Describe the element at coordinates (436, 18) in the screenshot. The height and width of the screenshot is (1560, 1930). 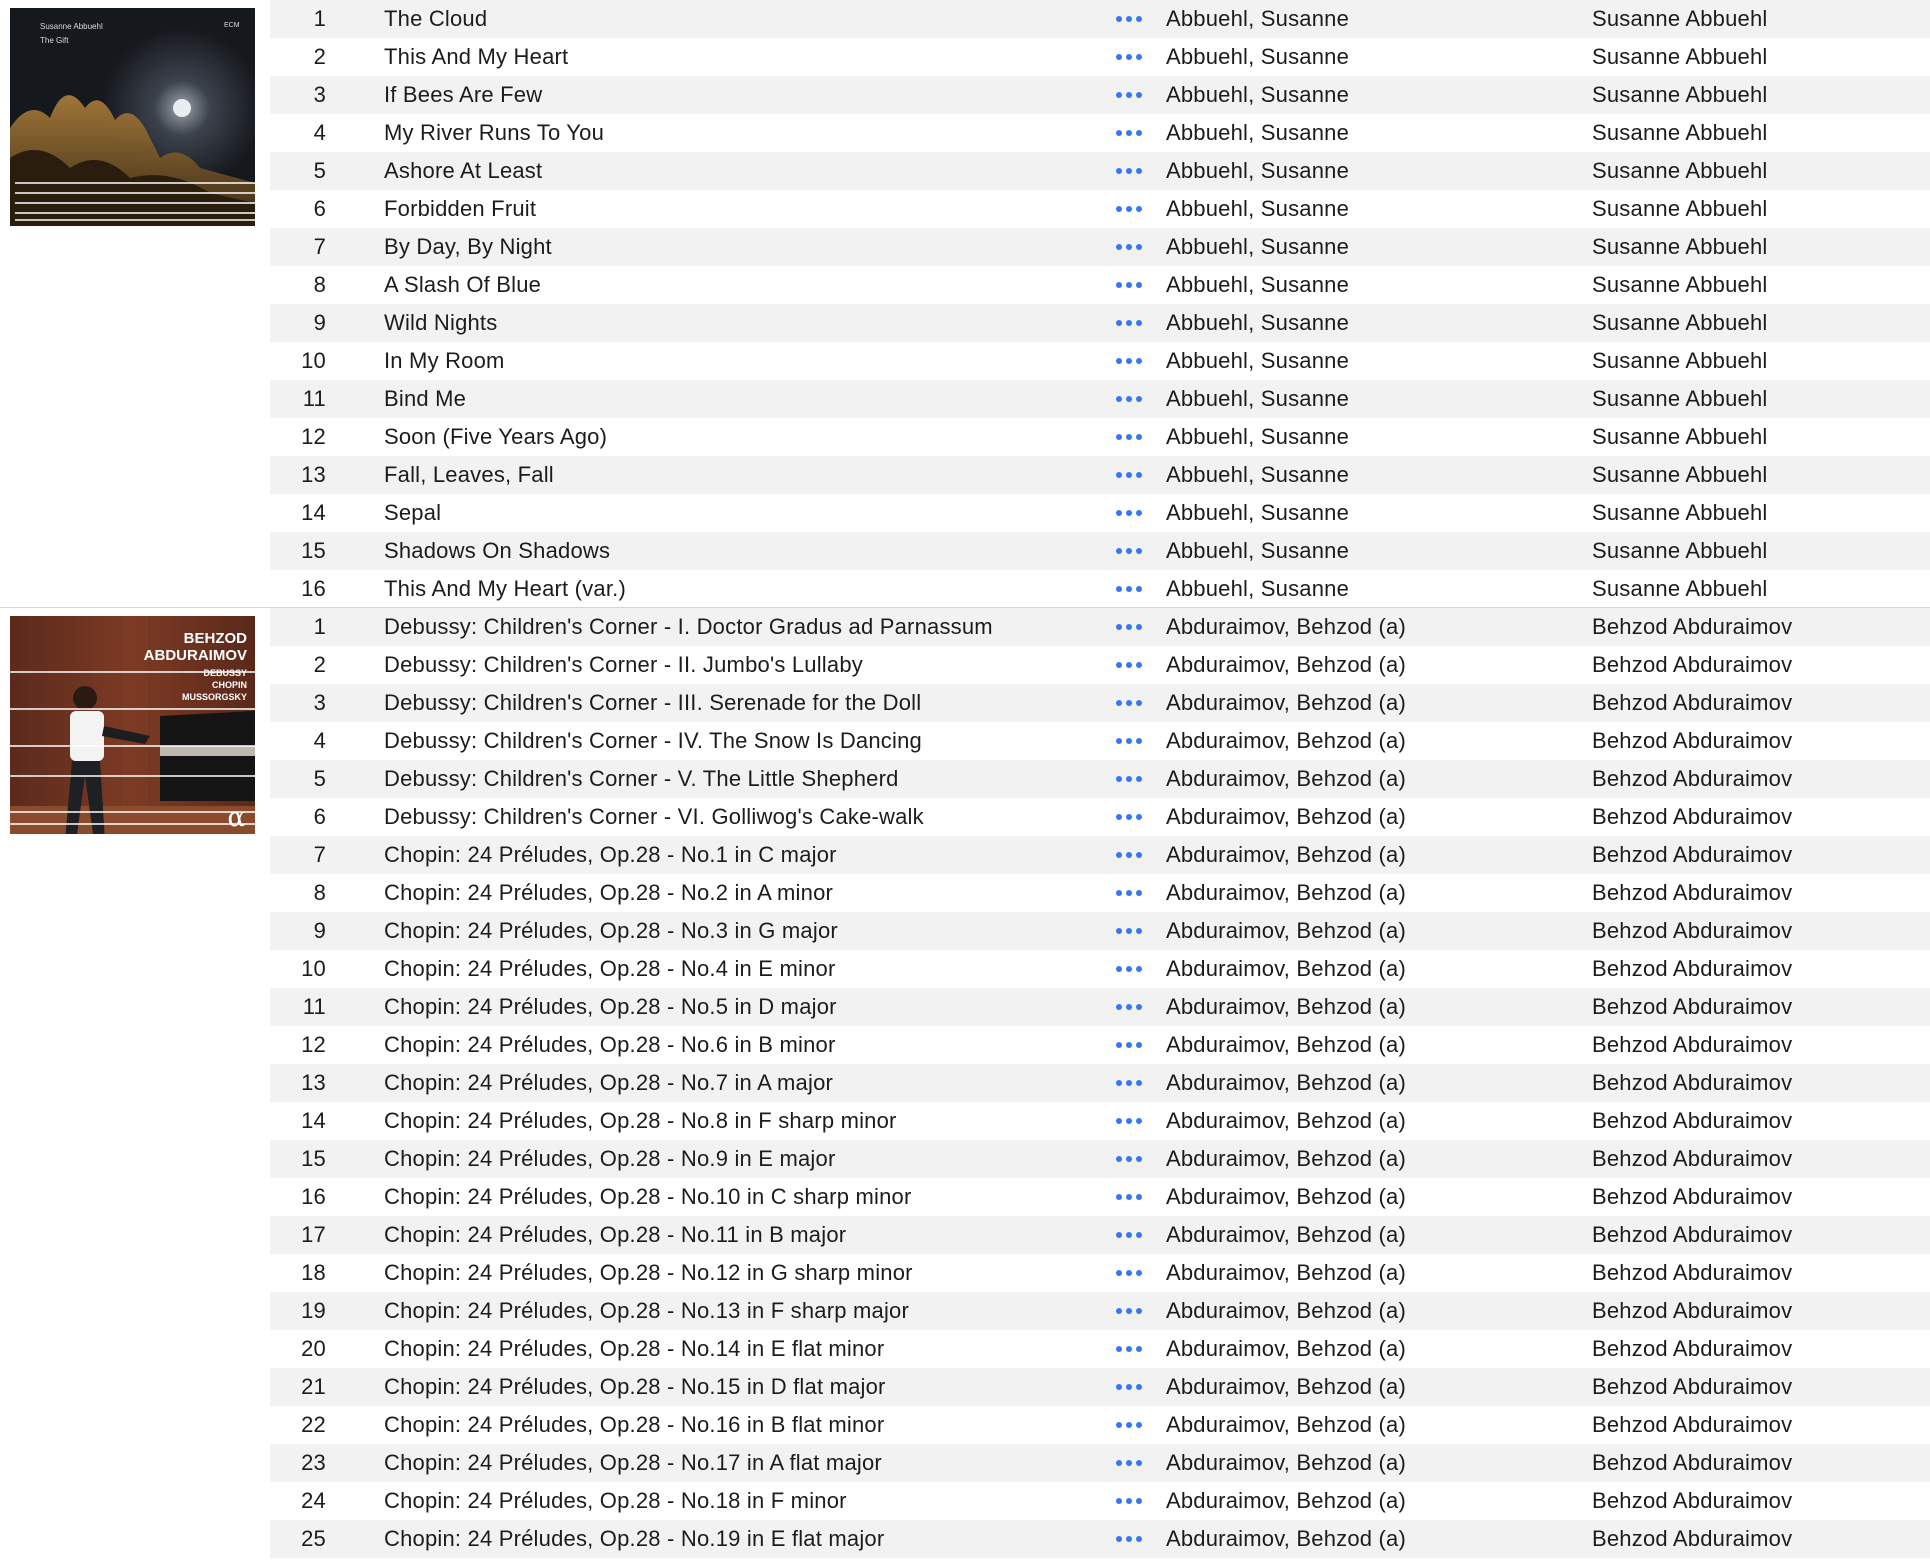
I see `track-title: The Cloud` at that location.